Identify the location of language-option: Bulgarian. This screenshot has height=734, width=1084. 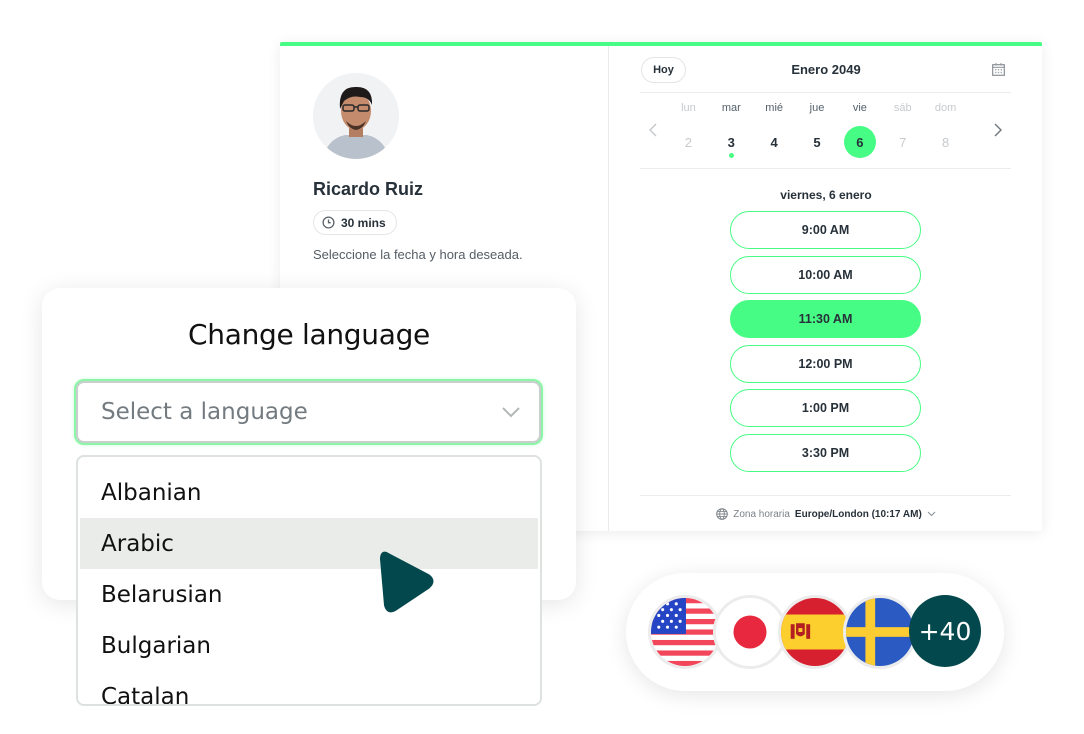
(309, 645).